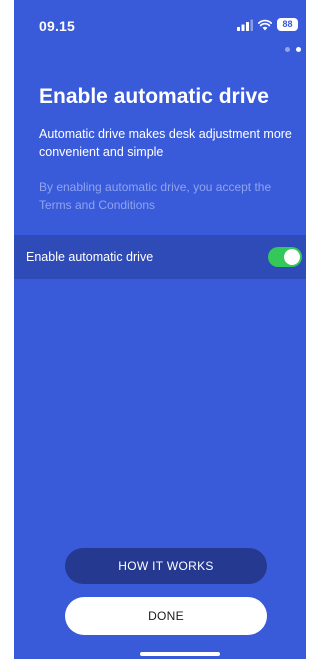 The width and height of the screenshot is (320, 659). I want to click on status-icons: 88, so click(267, 24).